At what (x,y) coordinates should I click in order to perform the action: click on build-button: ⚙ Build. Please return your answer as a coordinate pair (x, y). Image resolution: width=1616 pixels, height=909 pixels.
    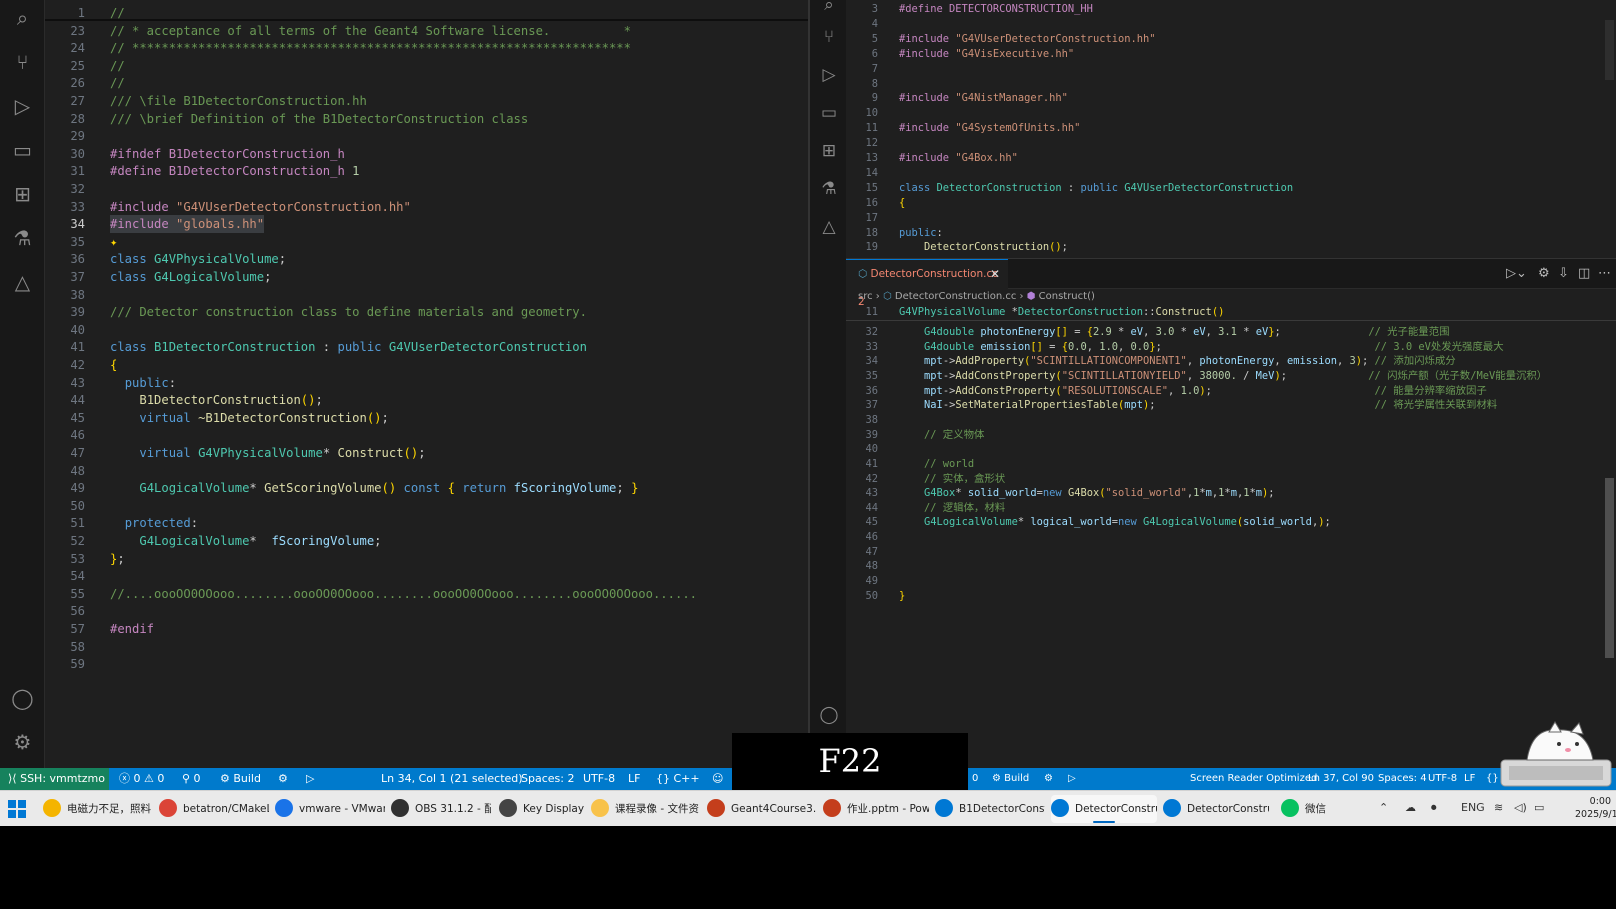
    Looking at the image, I should click on (240, 779).